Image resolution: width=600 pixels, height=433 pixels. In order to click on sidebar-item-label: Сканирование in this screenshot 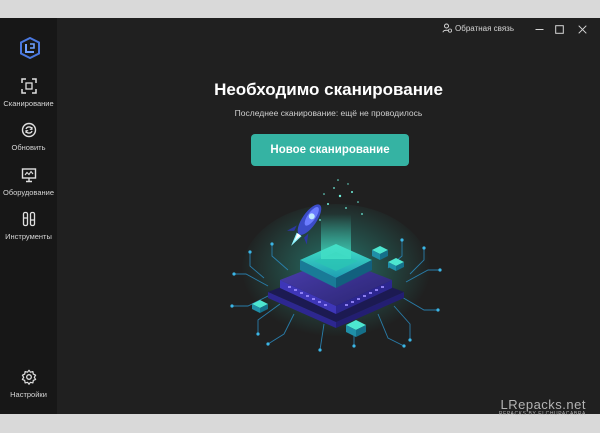, I will do `click(28, 103)`.